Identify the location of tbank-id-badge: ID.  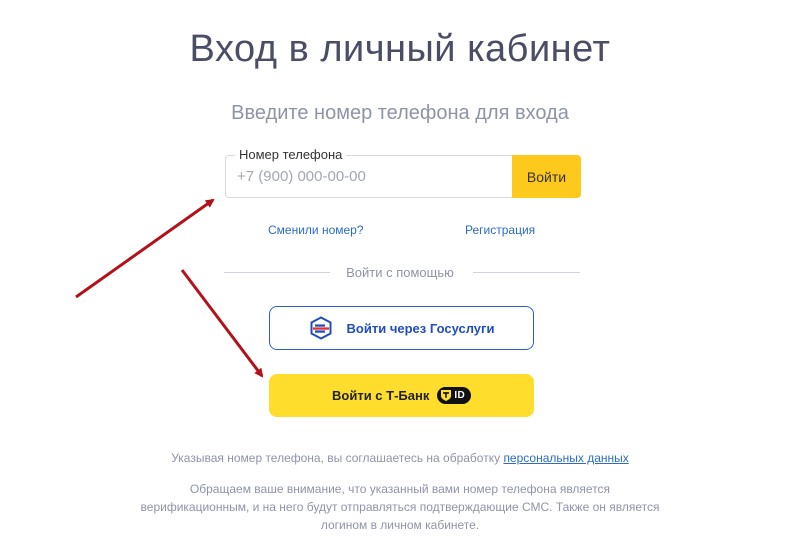
(454, 395).